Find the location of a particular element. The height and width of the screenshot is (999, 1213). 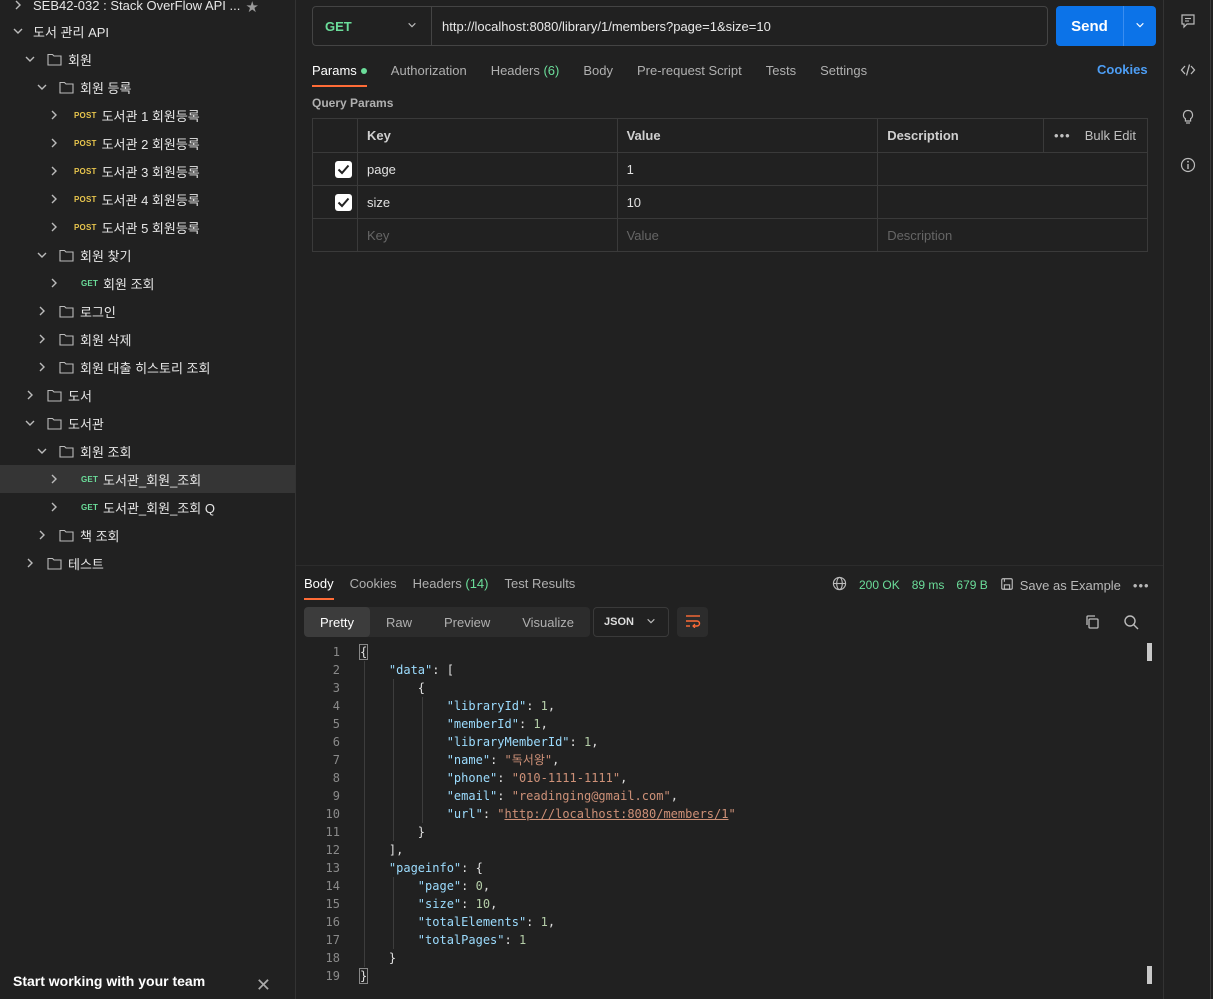

star-icon: ★ is located at coordinates (252, 8).